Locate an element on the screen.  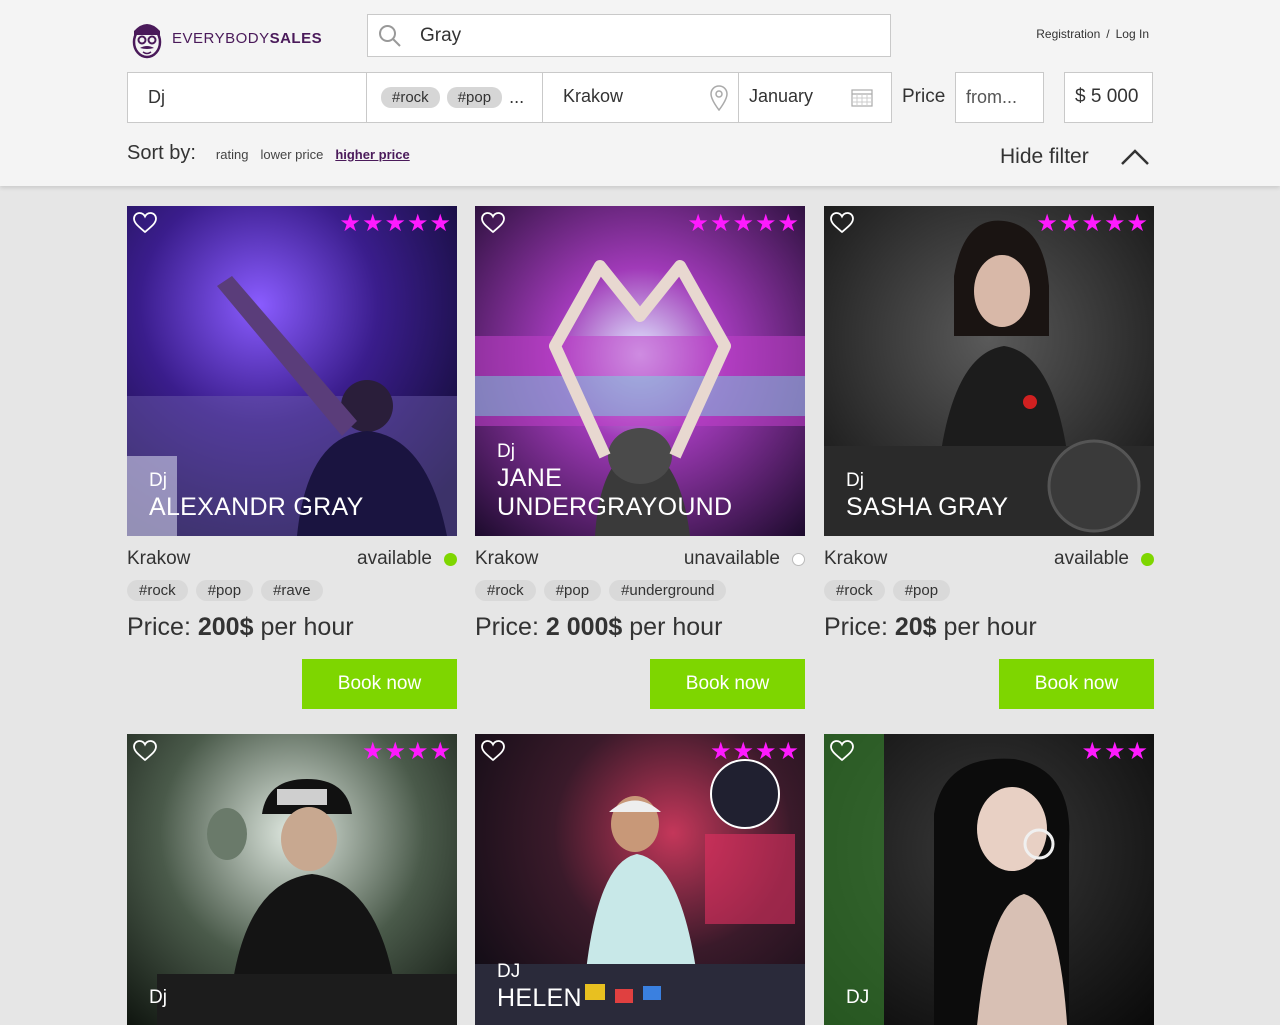
login-link: Log In is located at coordinates (1132, 34).